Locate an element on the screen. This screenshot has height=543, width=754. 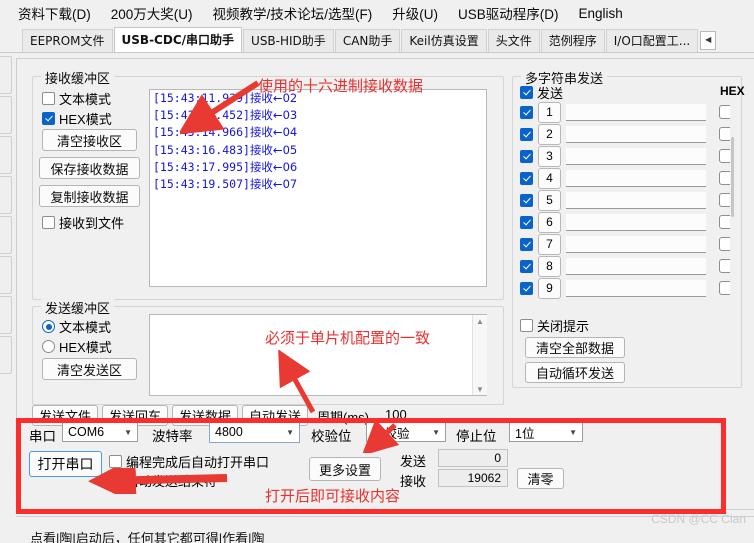
send-text-mode-radio: 文本模式 is located at coordinates (76, 326).